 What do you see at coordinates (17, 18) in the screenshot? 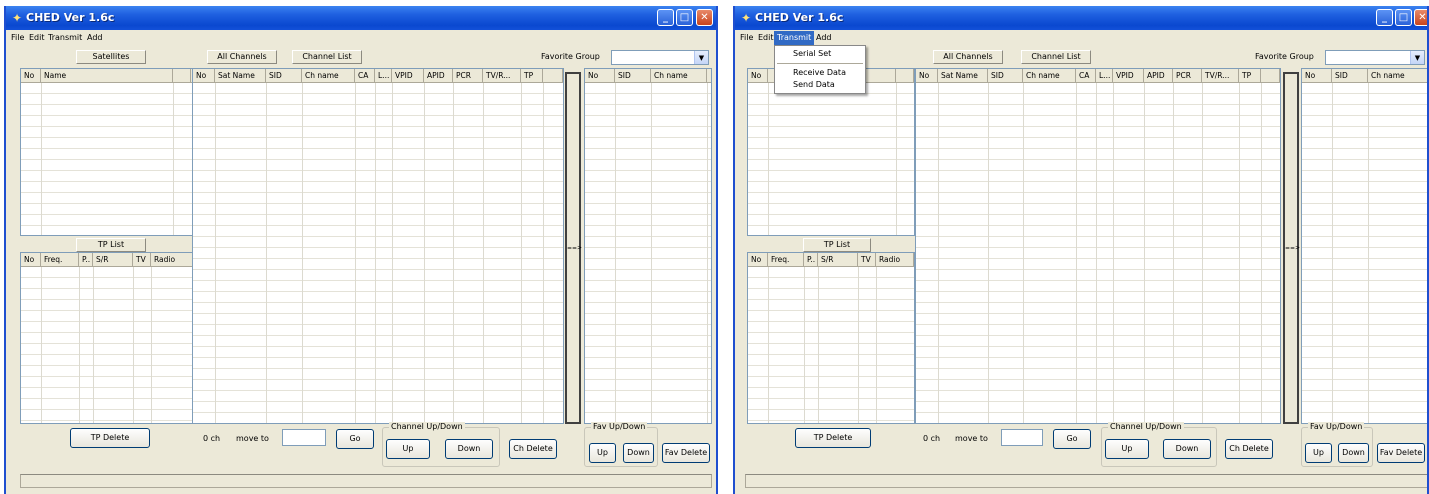
I see `app-icon: ✦` at bounding box center [17, 18].